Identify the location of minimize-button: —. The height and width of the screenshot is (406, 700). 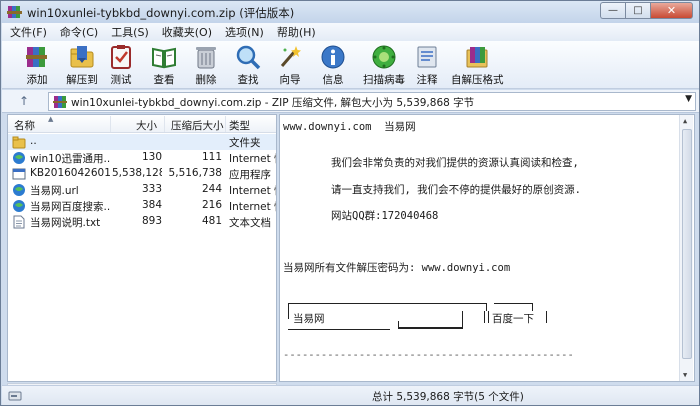
(612, 10).